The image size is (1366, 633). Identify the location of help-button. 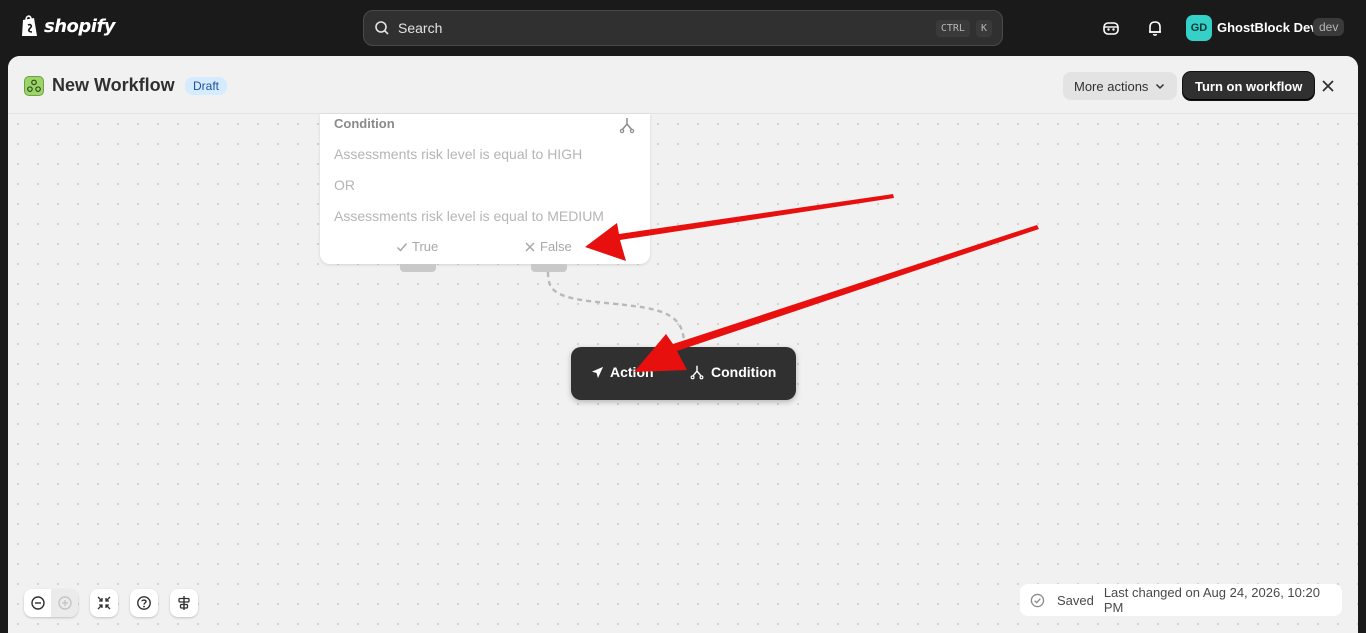
(144, 603).